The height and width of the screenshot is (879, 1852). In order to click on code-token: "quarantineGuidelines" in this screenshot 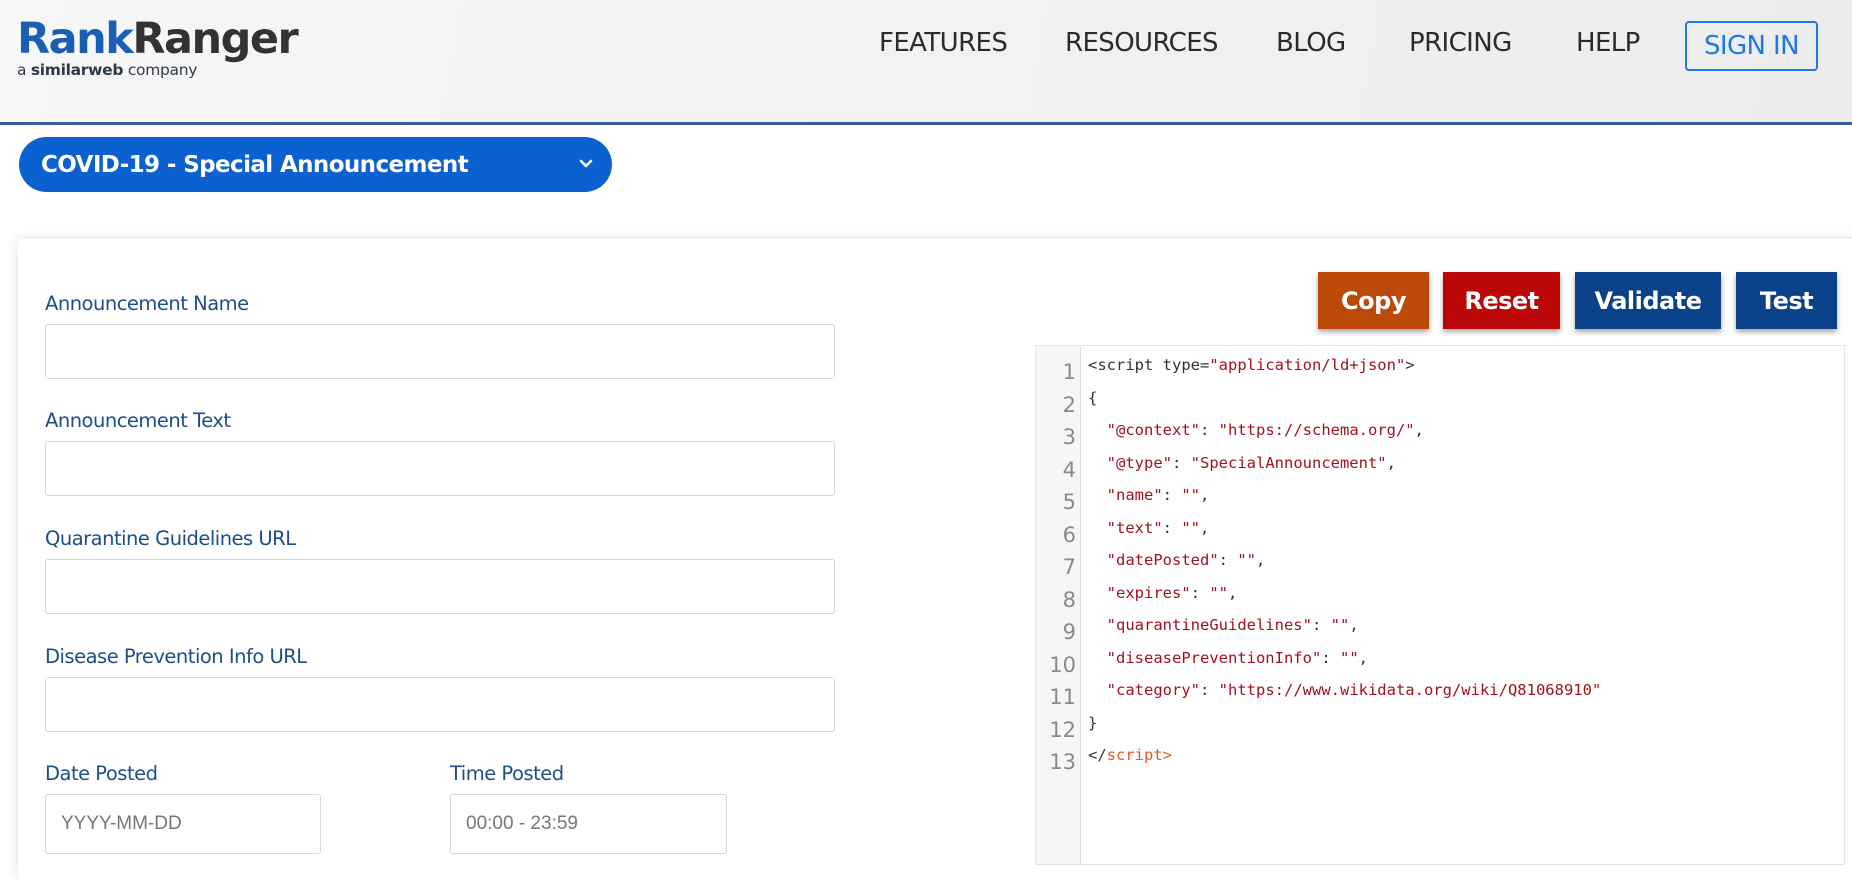, I will do `click(1209, 625)`.